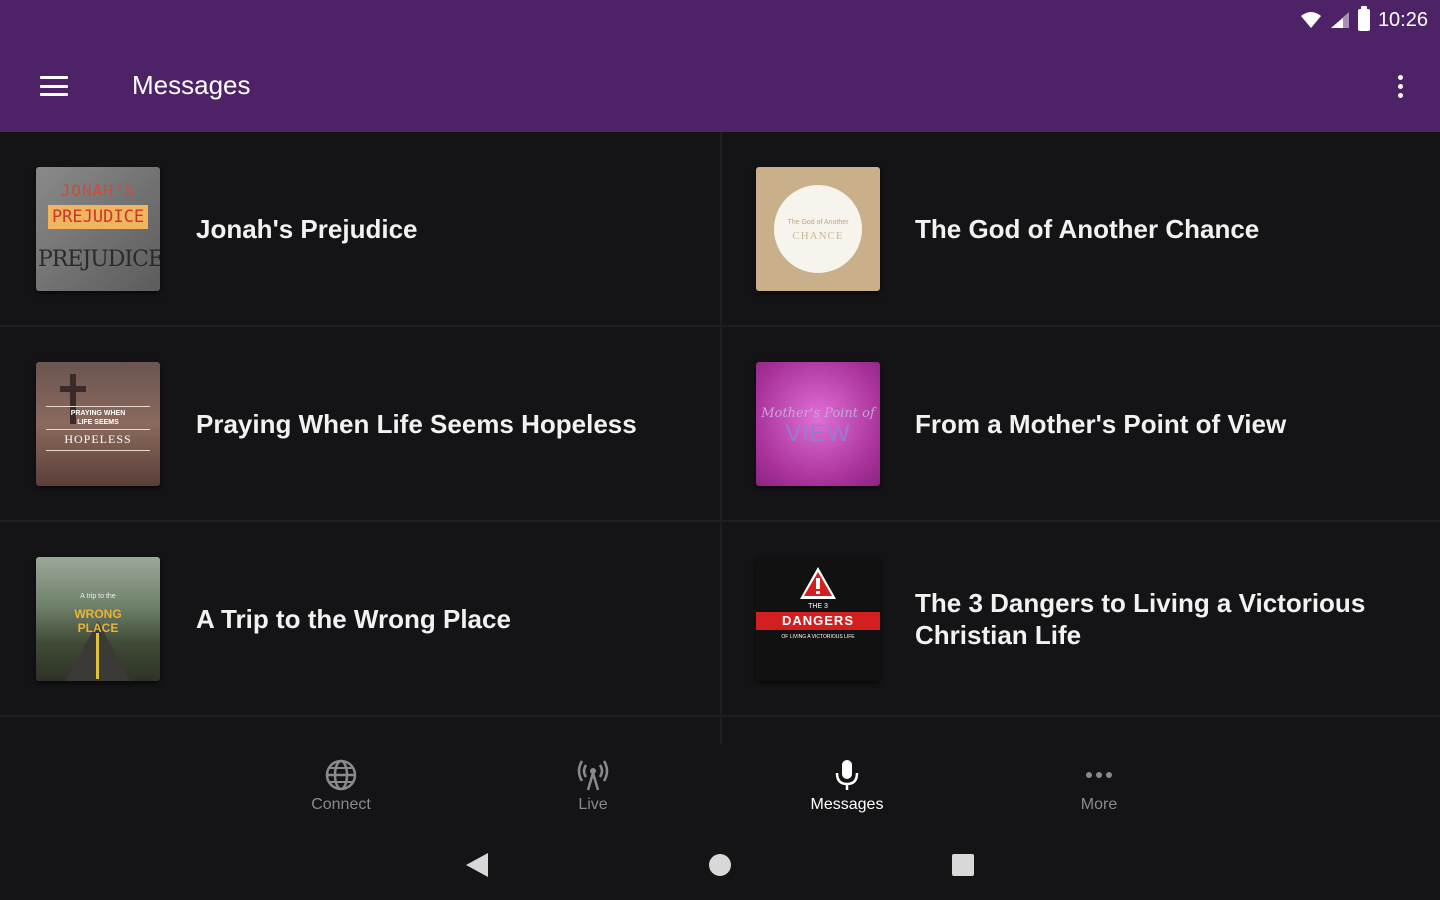 The width and height of the screenshot is (1440, 900). Describe the element at coordinates (1339, 20) in the screenshot. I see `signal-icon` at that location.